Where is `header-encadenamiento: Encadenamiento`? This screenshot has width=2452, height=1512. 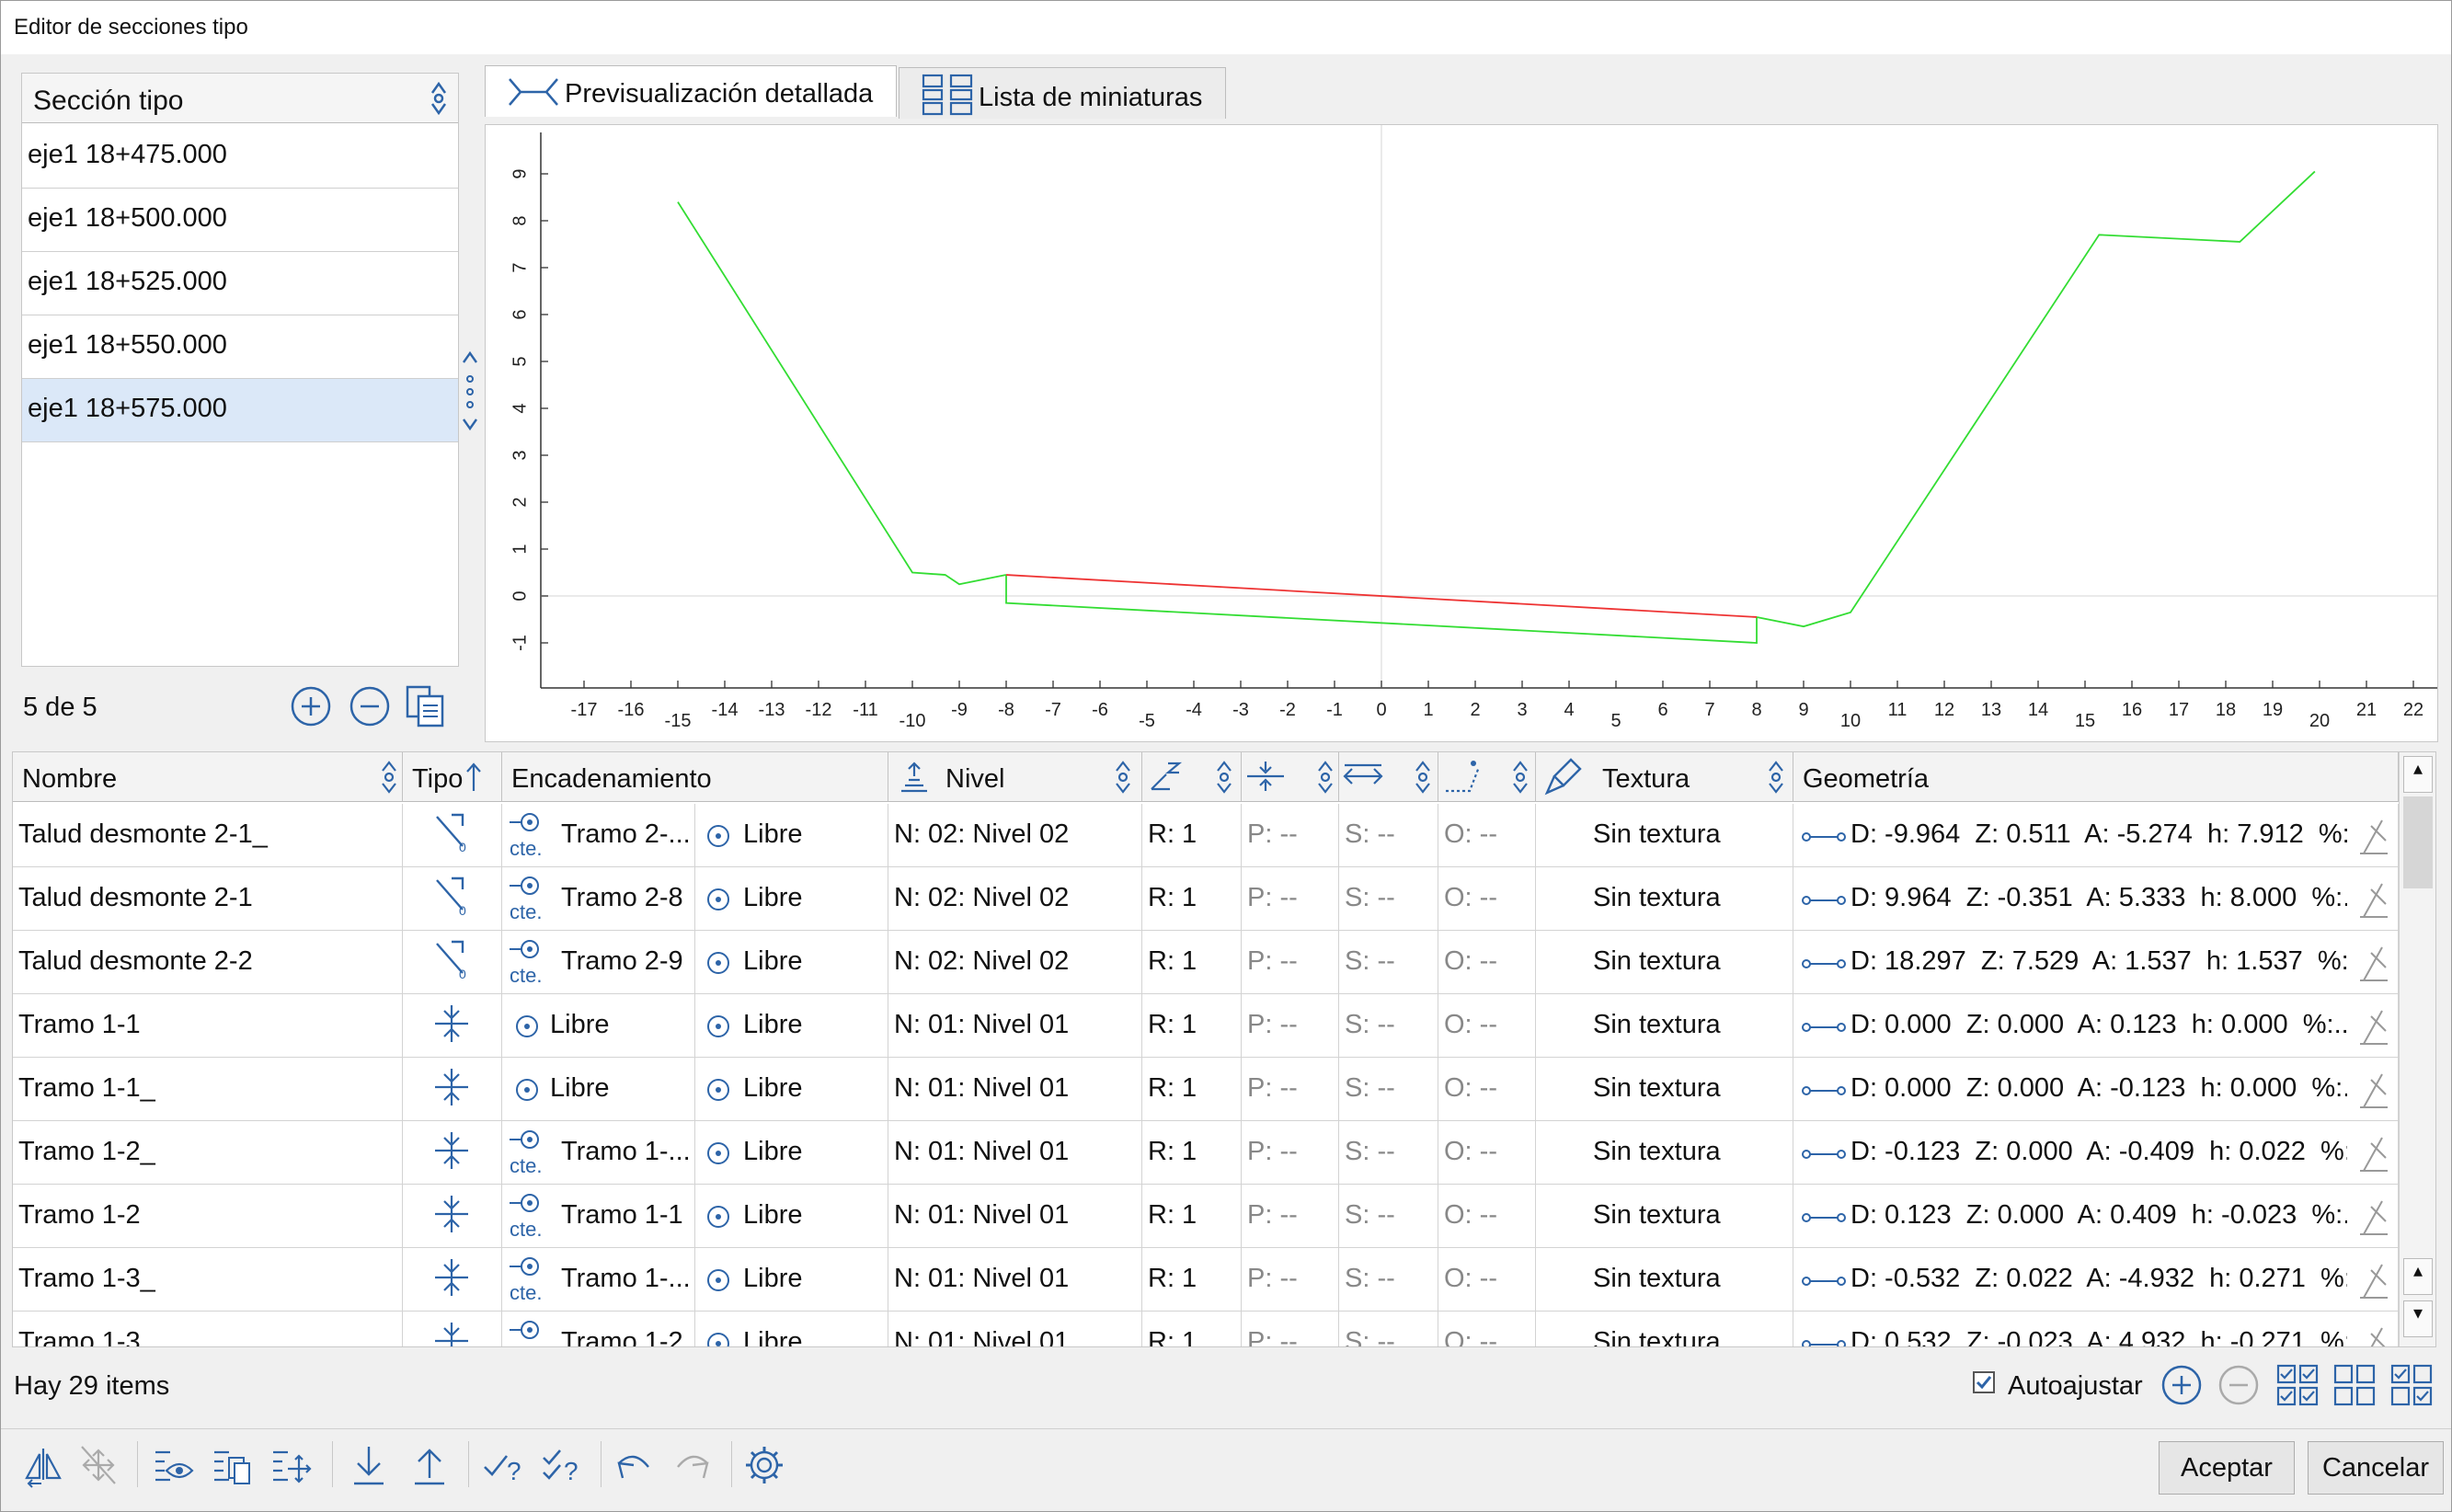
header-encadenamiento: Encadenamiento is located at coordinates (695, 777).